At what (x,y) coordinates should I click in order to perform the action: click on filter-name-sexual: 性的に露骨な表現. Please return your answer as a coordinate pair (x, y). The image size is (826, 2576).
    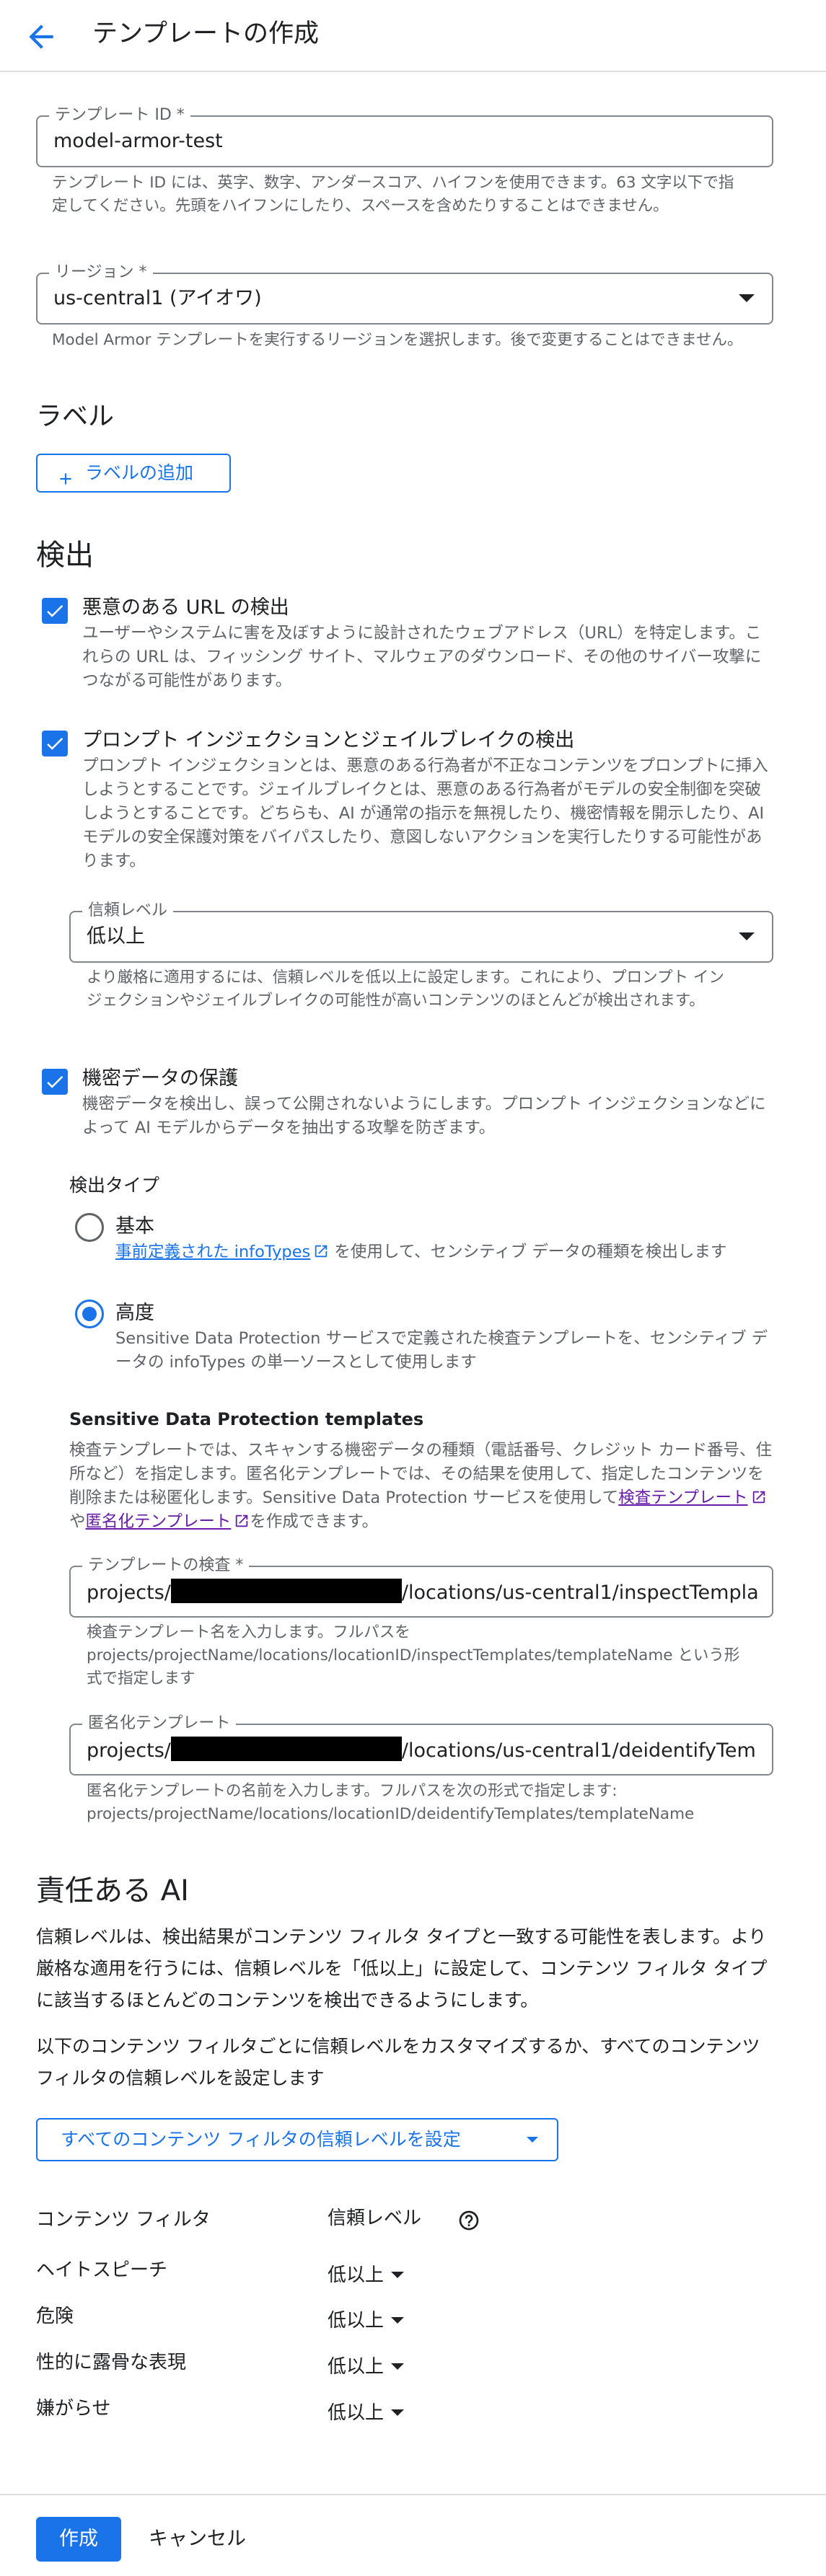
    Looking at the image, I should click on (111, 2362).